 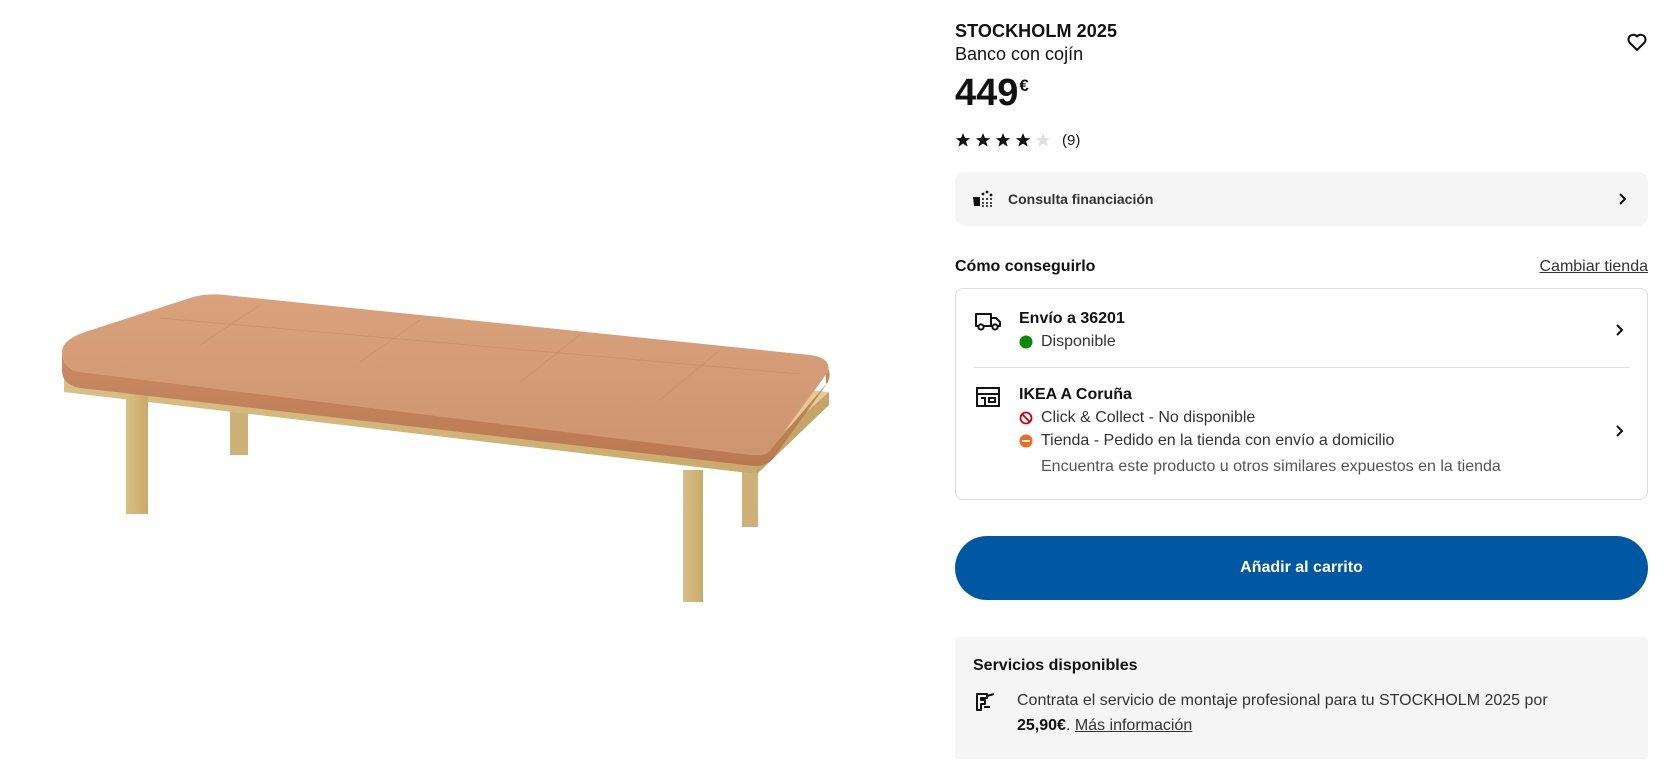 What do you see at coordinates (1301, 199) in the screenshot?
I see `finance-button: Consulta financiación` at bounding box center [1301, 199].